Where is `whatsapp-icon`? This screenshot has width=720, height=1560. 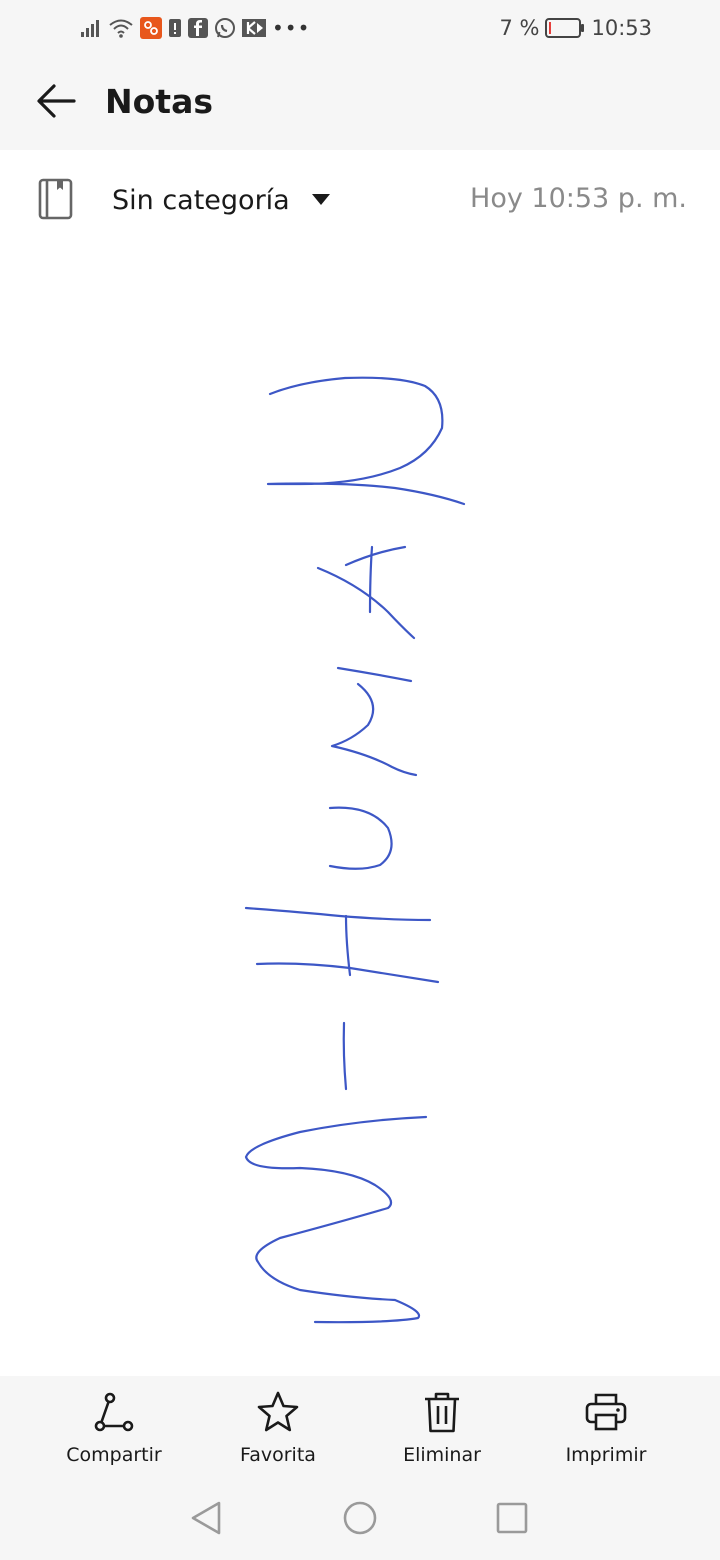
whatsapp-icon is located at coordinates (225, 28).